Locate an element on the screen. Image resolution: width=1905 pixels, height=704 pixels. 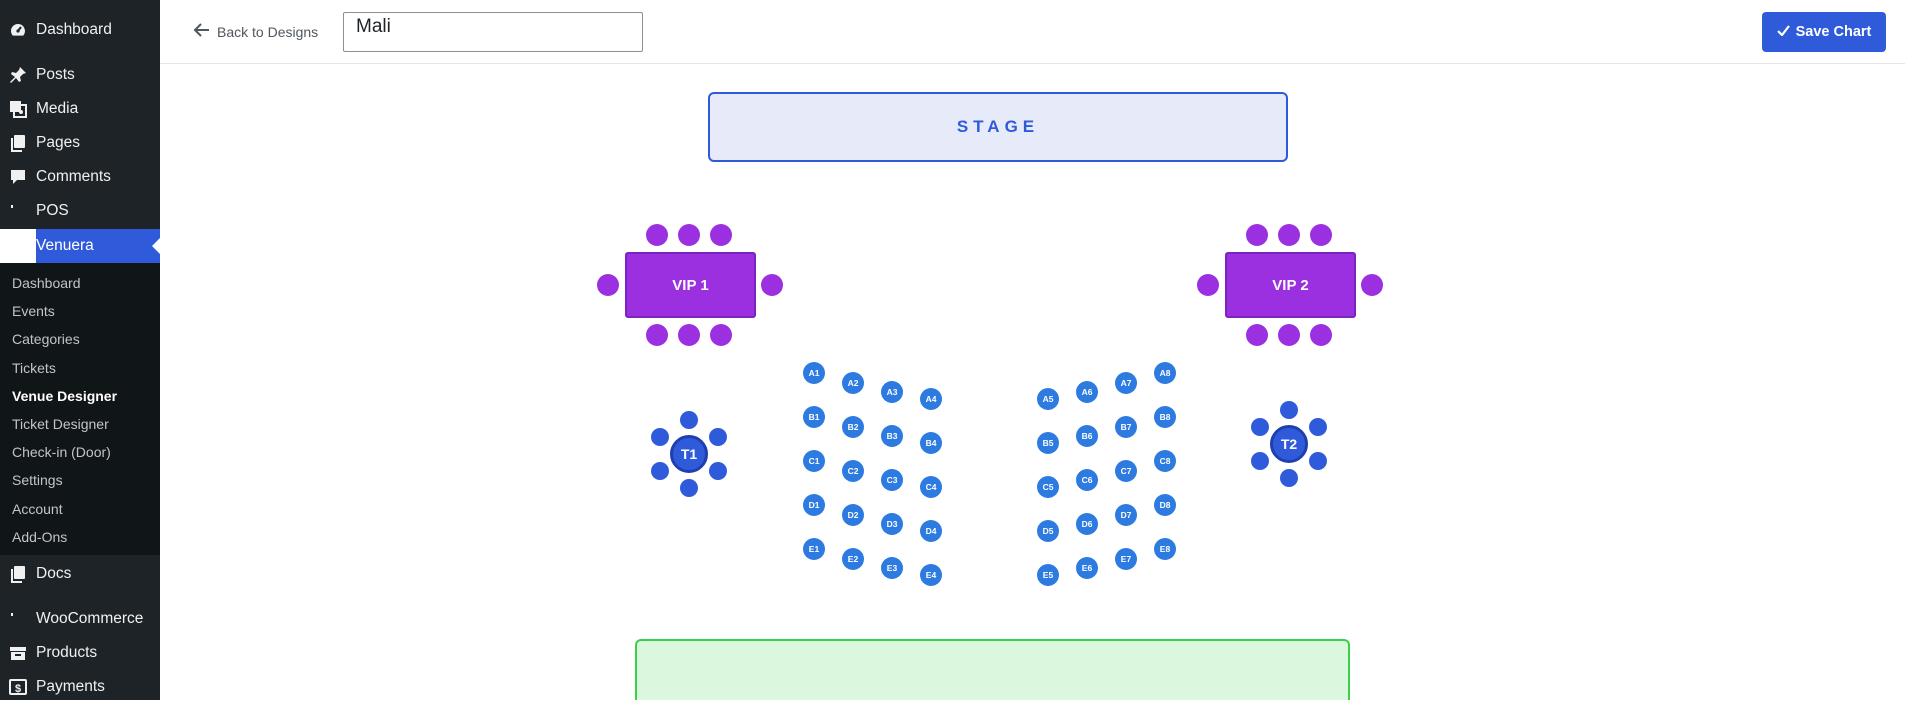
seat: C2 is located at coordinates (853, 471).